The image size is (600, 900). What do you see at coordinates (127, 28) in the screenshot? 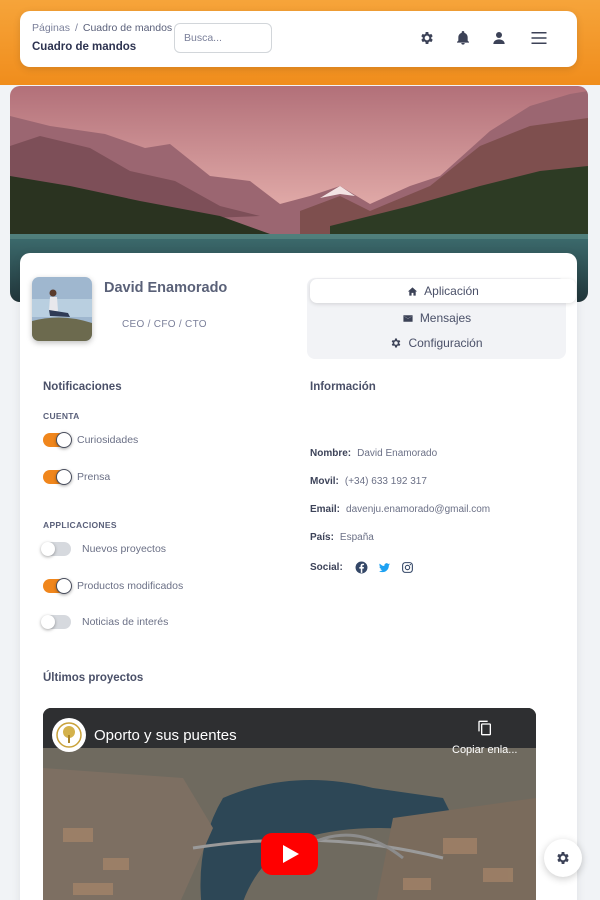
I see `breadcrumb-current: Cuadro de mandos` at bounding box center [127, 28].